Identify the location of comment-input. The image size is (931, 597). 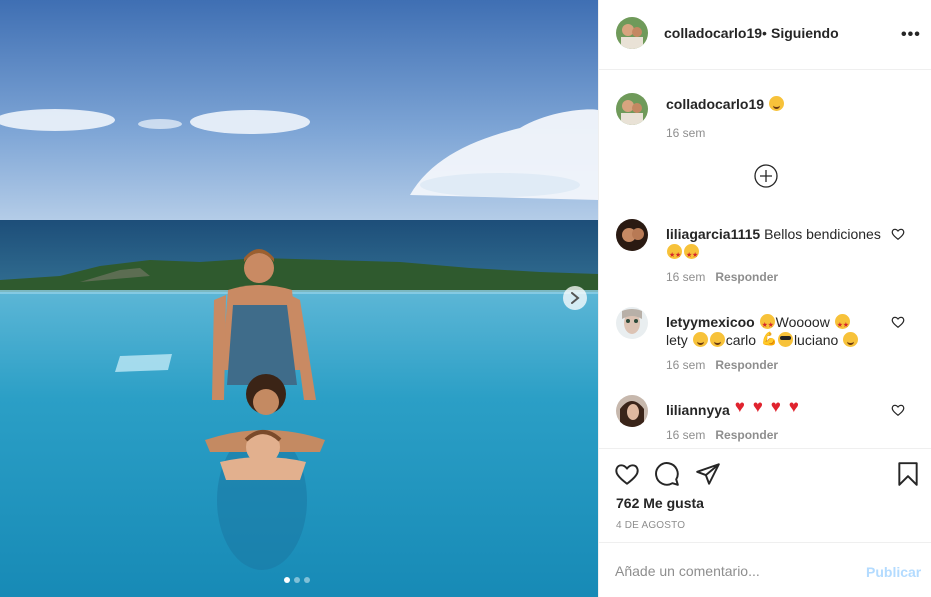
(730, 571).